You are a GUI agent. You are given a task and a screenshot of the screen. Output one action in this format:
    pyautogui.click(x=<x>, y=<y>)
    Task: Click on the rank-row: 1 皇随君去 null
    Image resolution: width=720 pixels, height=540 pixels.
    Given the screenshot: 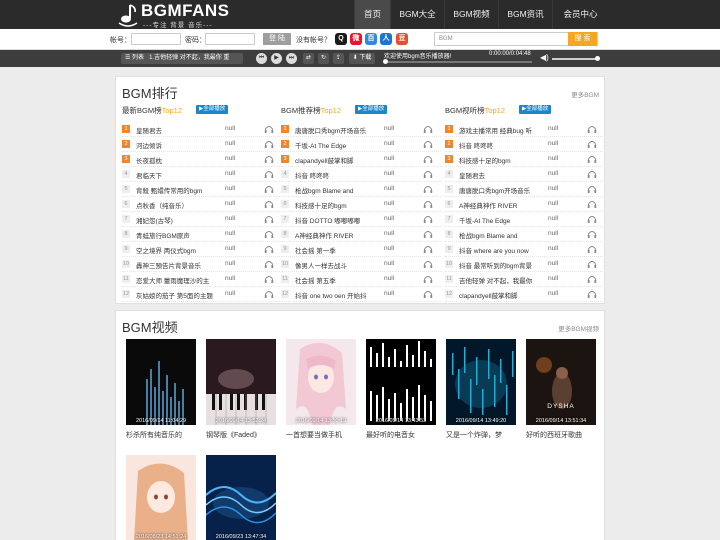 What is the action you would take?
    pyautogui.click(x=202, y=129)
    